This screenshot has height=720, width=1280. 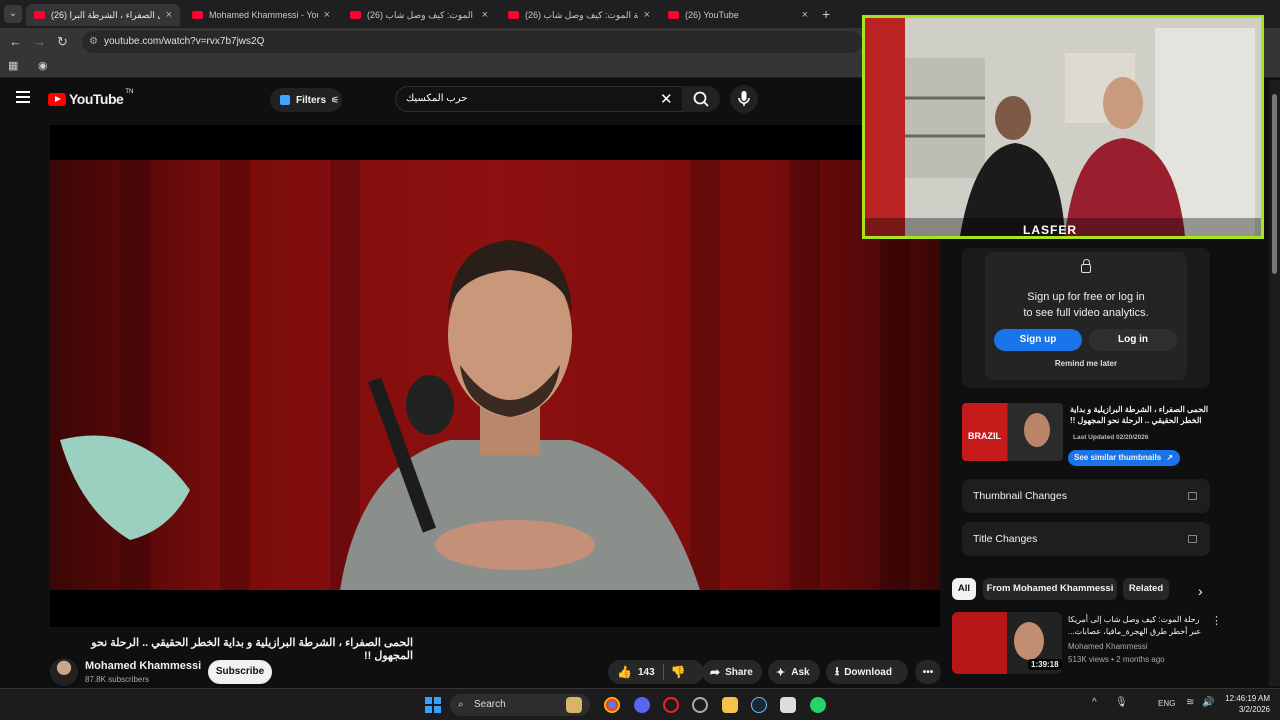 I want to click on chevron-up-icon: ^, so click(x=1094, y=702).